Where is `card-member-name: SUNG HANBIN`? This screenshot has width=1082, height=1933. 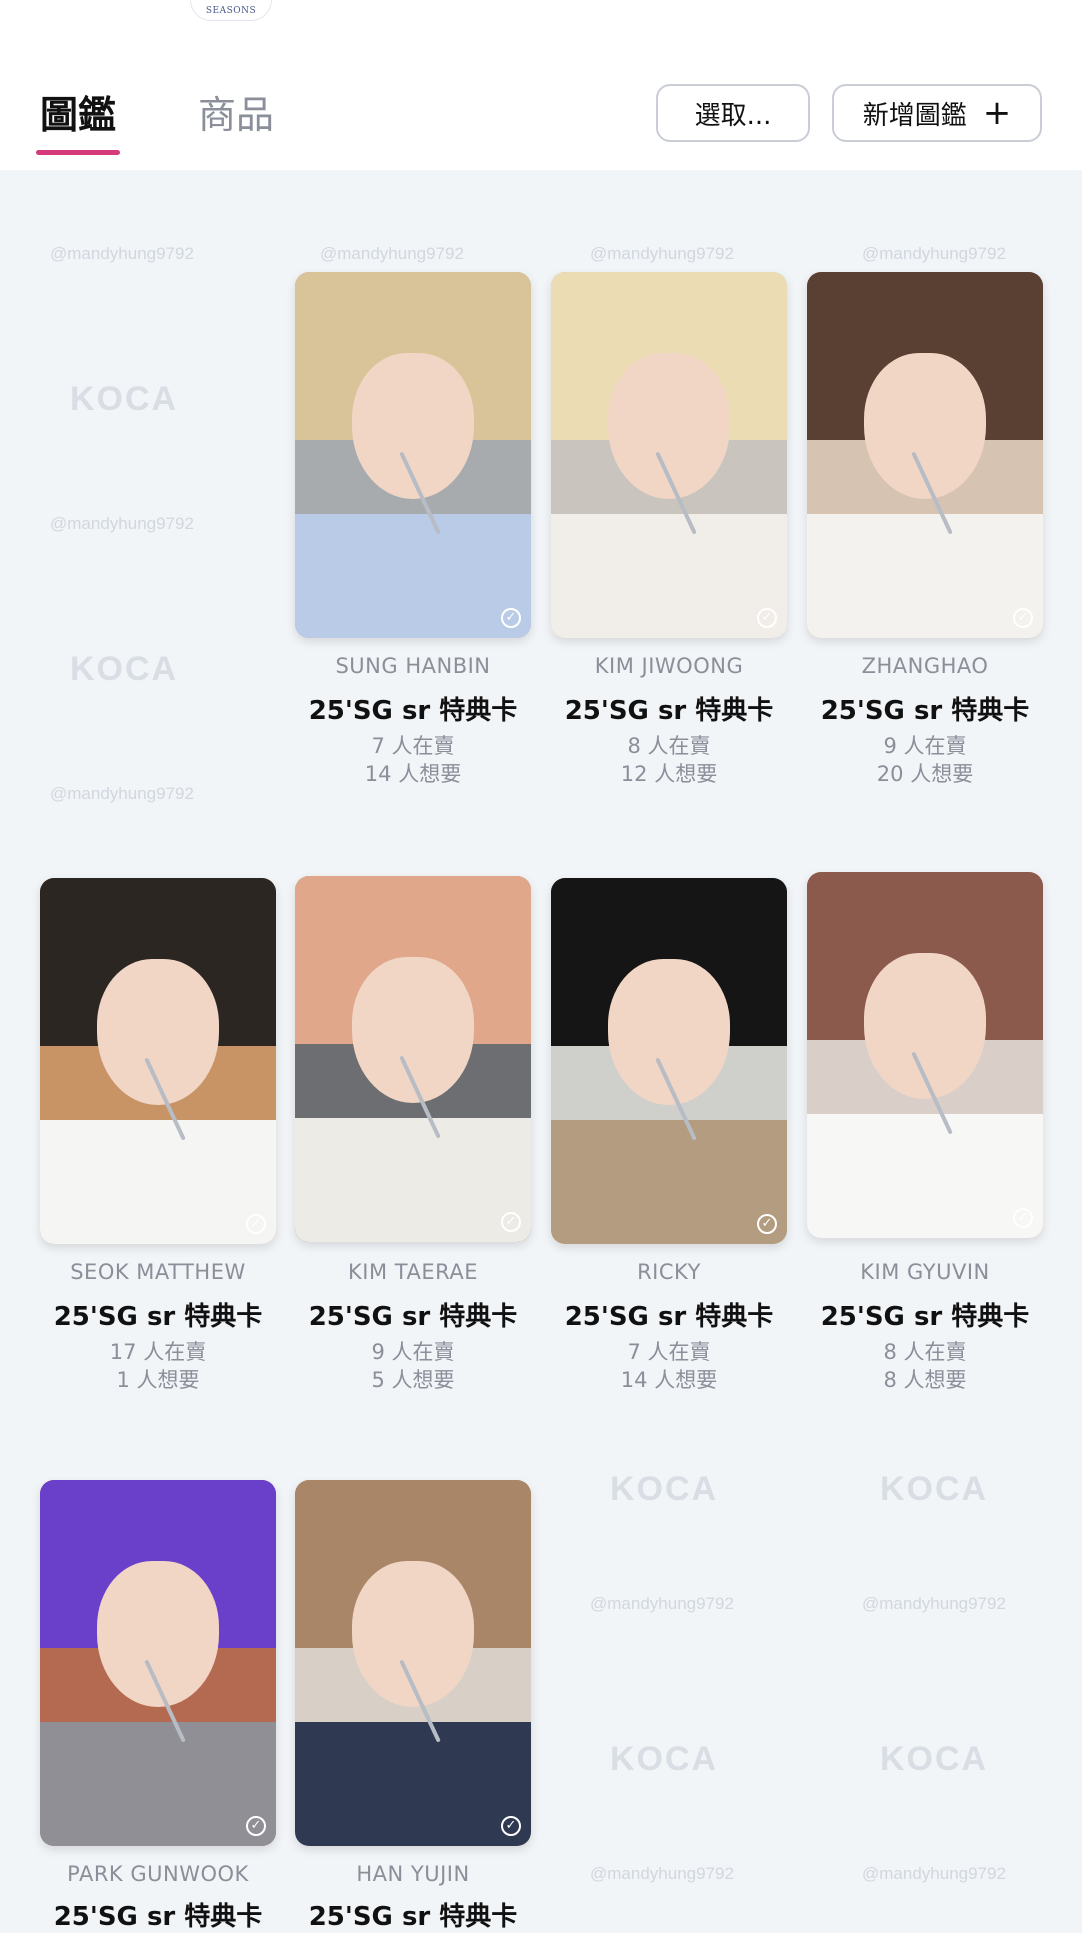 card-member-name: SUNG HANBIN is located at coordinates (413, 666).